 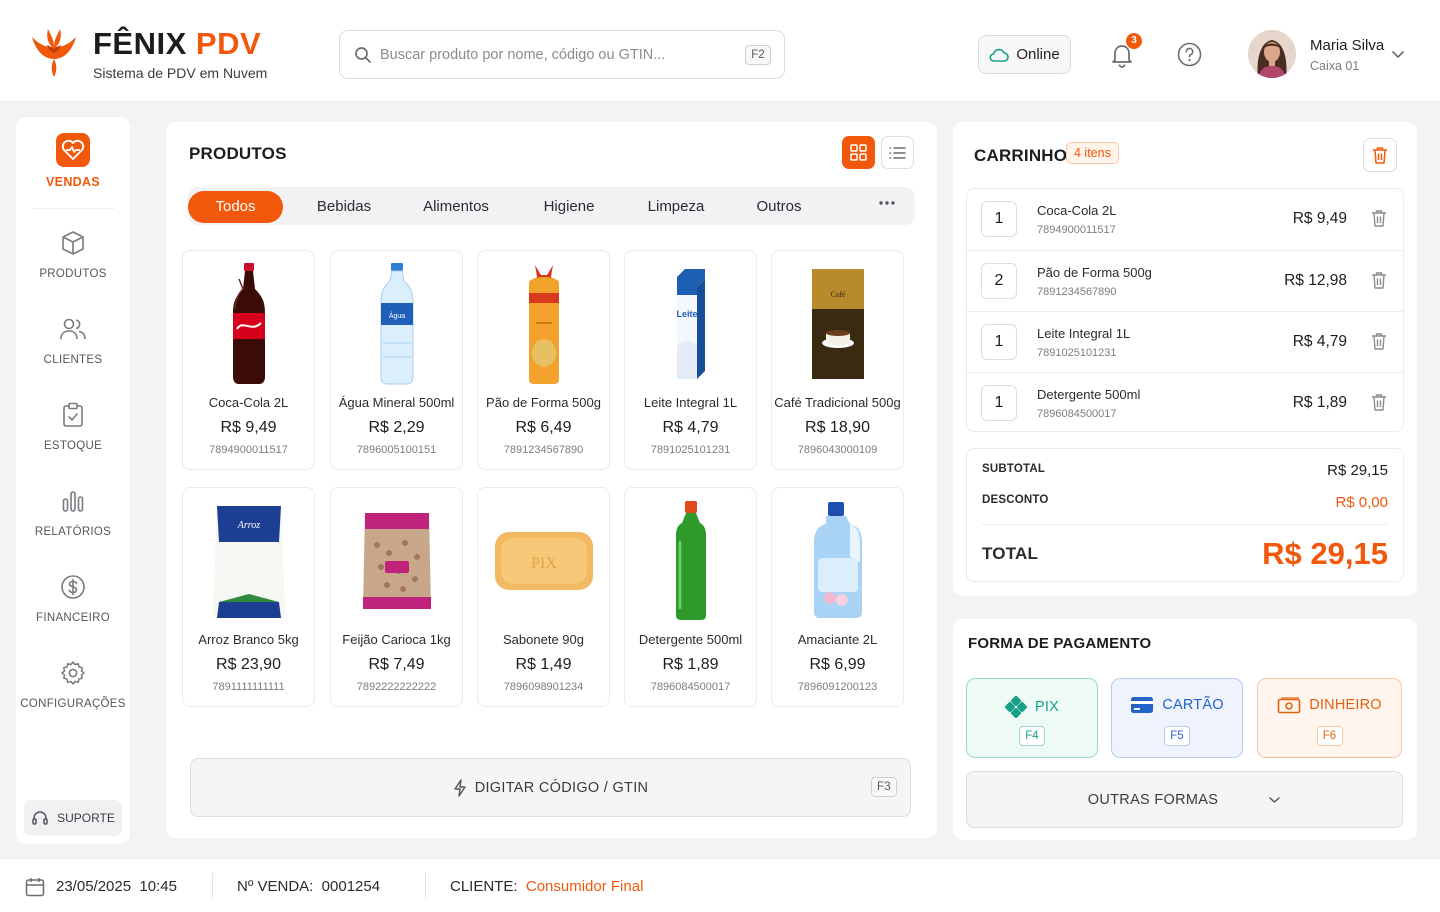 I want to click on product-name: Leite Integral 1L, so click(x=690, y=402).